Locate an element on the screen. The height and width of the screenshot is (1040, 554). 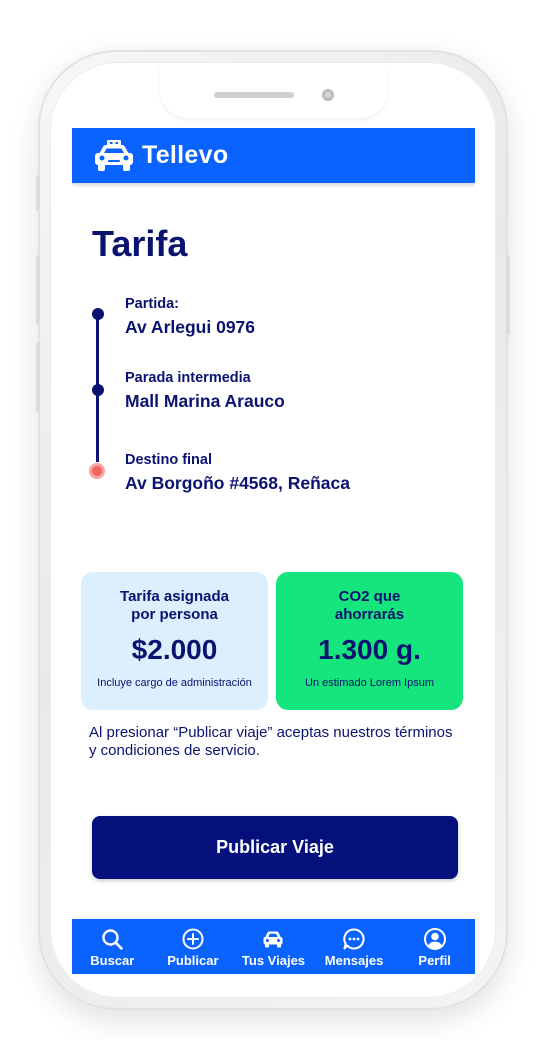
nav-label-perfil: Perfil is located at coordinates (434, 960).